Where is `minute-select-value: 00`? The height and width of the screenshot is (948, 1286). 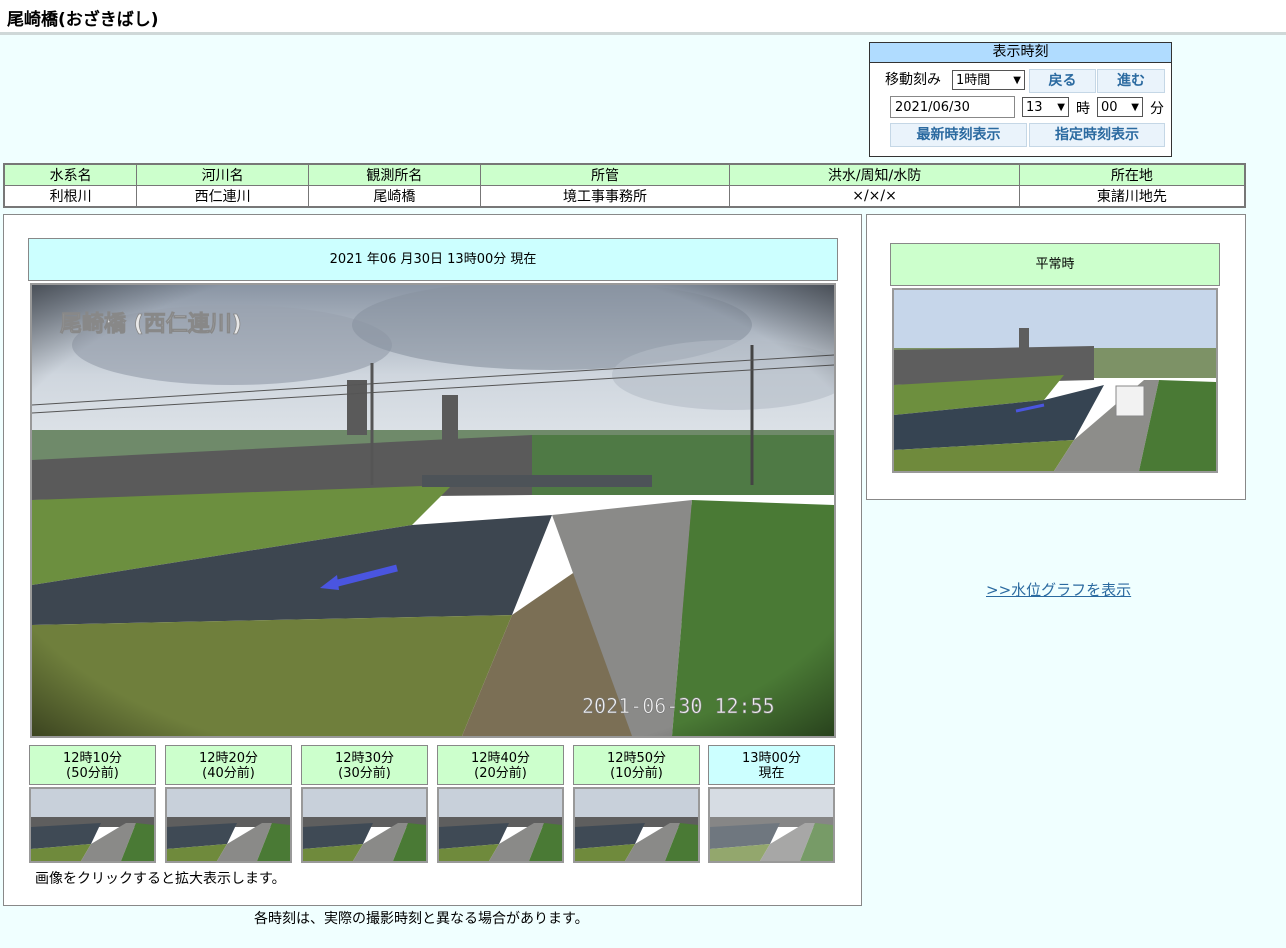
minute-select-value: 00 is located at coordinates (1109, 107).